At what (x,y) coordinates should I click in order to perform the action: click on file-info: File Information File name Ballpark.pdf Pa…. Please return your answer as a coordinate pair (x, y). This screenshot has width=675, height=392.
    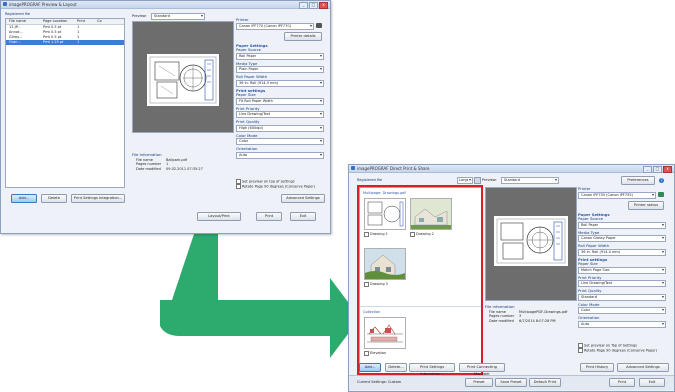
    Looking at the image, I should click on (182, 162).